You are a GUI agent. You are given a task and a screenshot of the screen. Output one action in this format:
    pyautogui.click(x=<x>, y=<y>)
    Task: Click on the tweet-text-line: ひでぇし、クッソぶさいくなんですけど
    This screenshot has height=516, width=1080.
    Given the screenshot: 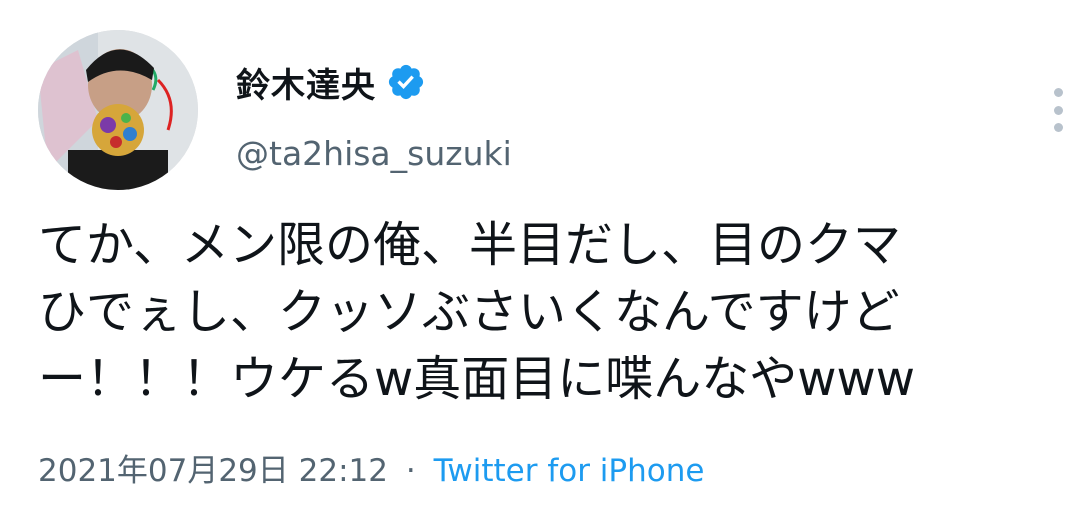 What is the action you would take?
    pyautogui.click(x=469, y=312)
    